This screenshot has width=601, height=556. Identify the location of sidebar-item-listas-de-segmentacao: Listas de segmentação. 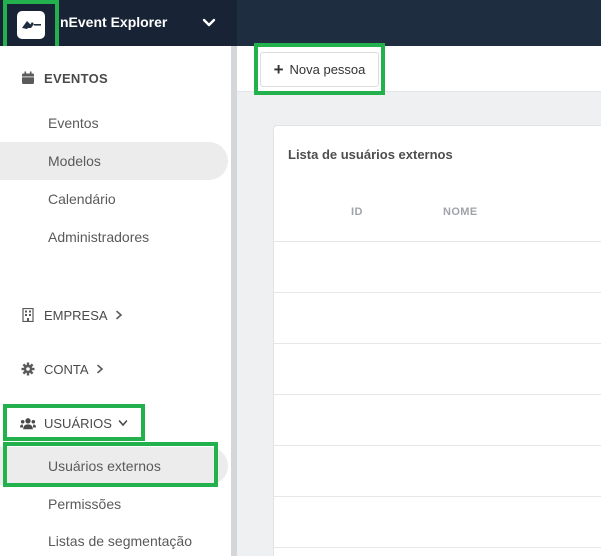
(114, 539).